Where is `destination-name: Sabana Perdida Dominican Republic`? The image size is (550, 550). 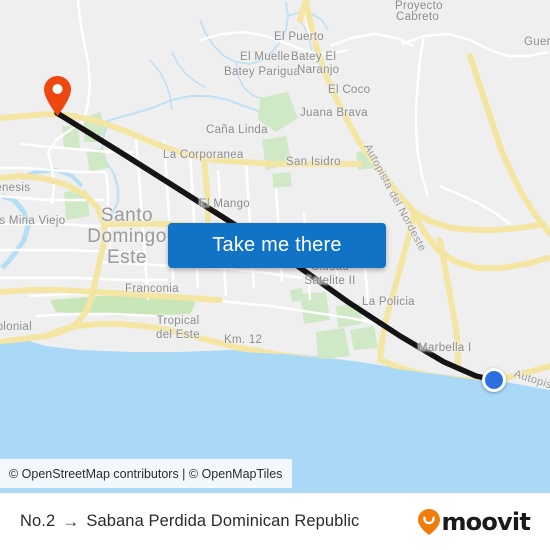
destination-name: Sabana Perdida Dominican Republic is located at coordinates (223, 521).